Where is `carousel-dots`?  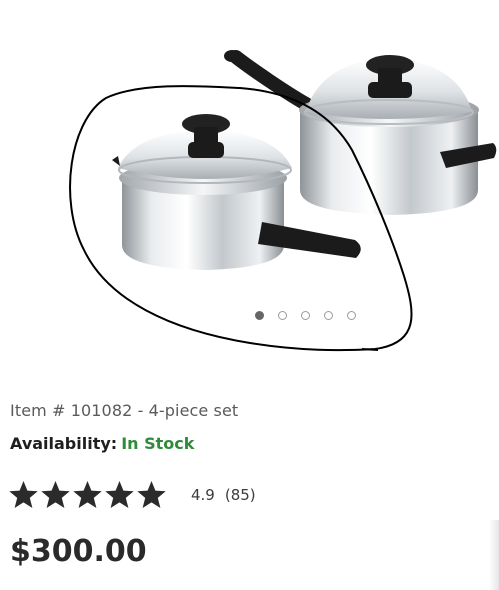 carousel-dots is located at coordinates (305, 315).